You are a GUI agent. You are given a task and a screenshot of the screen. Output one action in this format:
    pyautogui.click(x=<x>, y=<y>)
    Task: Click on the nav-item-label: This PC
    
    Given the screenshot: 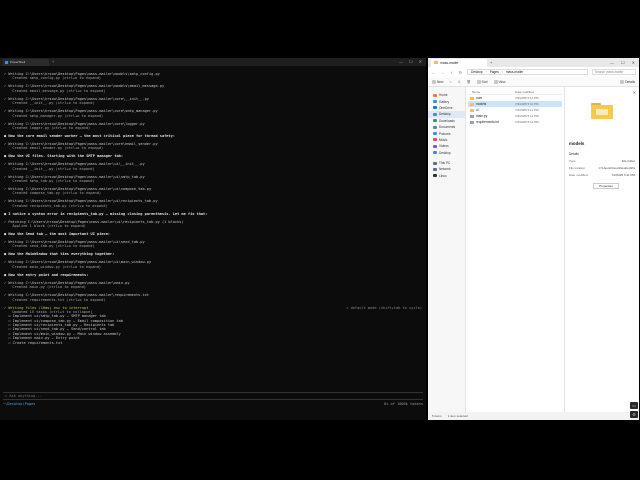 What is the action you would take?
    pyautogui.click(x=445, y=163)
    